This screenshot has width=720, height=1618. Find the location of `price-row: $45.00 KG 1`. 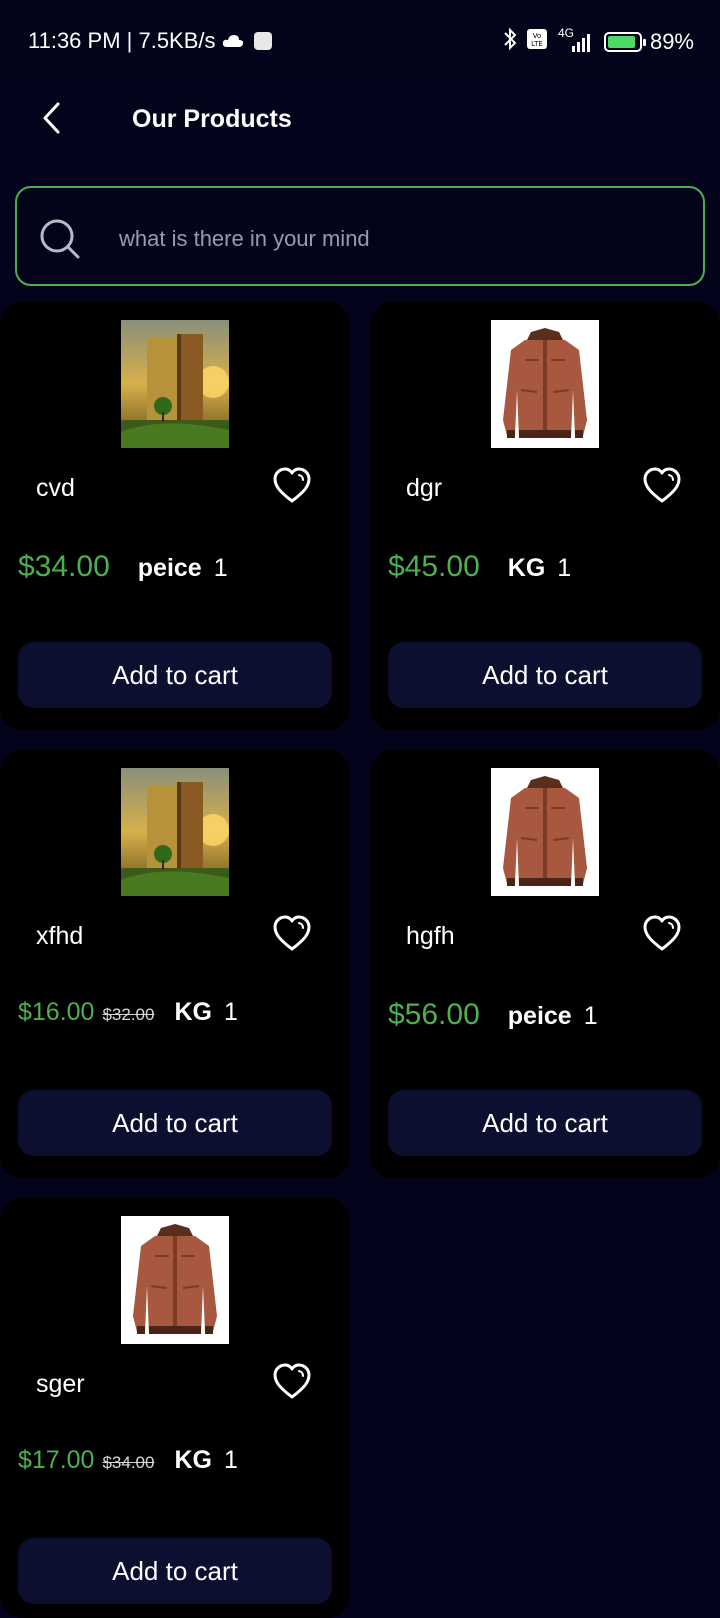

price-row: $45.00 KG 1 is located at coordinates (479, 567).